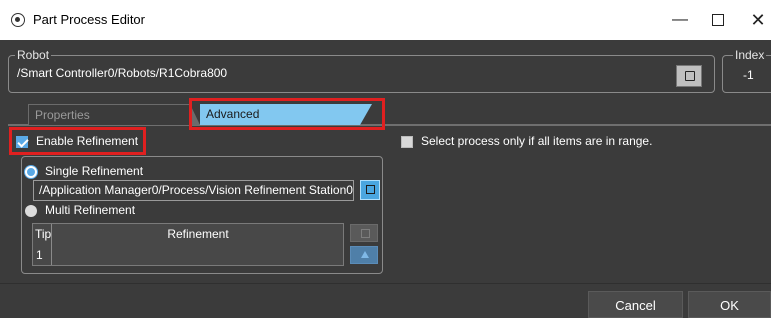  Describe the element at coordinates (18, 20) in the screenshot. I see `window-icon` at that location.